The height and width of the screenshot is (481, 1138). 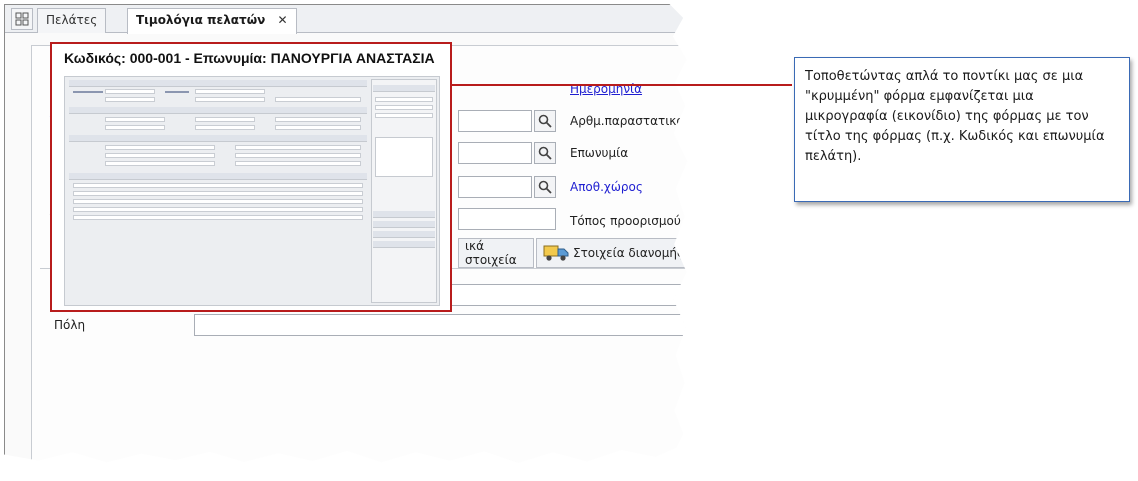 I want to click on mini-tabs-bar, so click(x=218, y=138).